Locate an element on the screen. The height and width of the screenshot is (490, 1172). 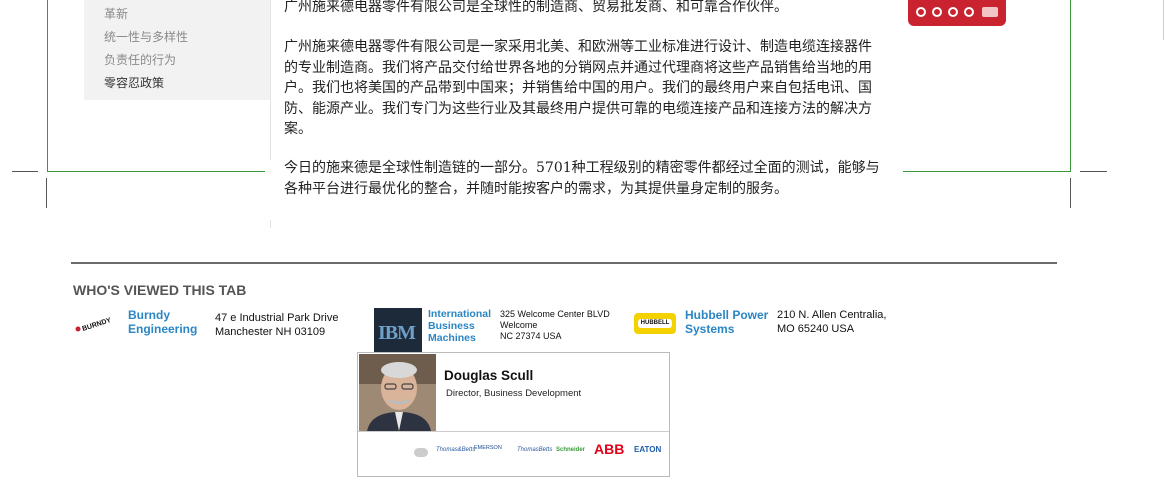
ibm-logo-icon: IBM is located at coordinates (398, 330).